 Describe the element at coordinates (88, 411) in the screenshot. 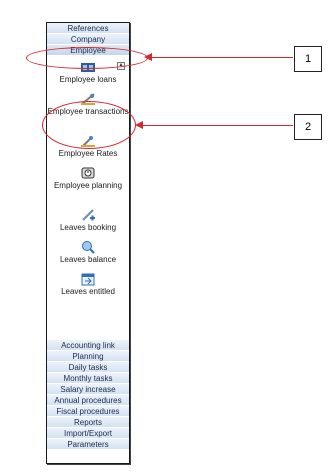

I see `nav-tab-fiscal-procedures: Fiscal procedures` at that location.